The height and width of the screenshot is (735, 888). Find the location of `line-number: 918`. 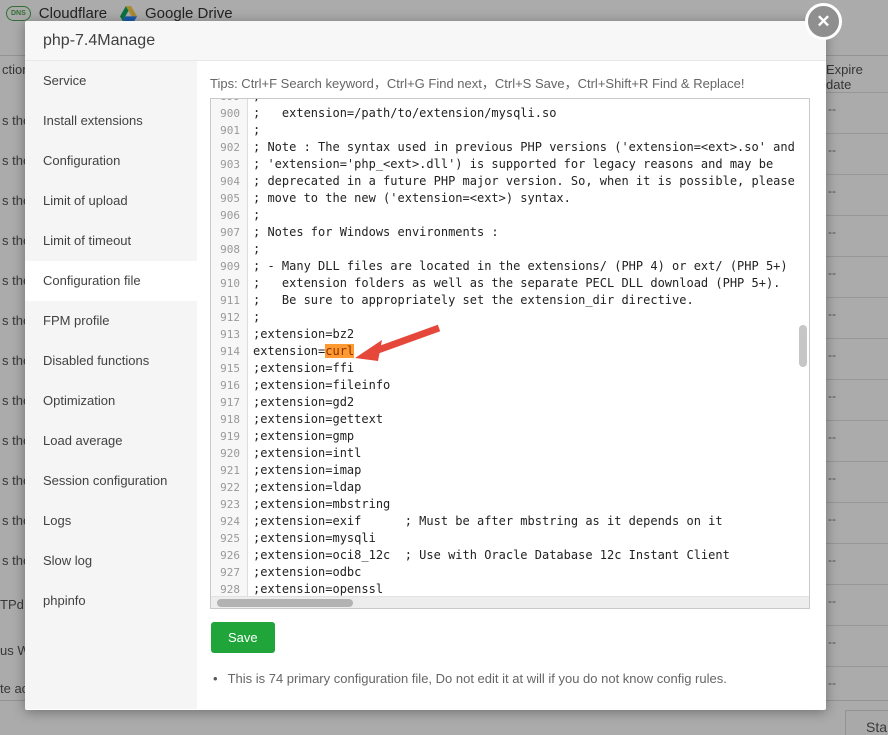

line-number: 918 is located at coordinates (229, 419).